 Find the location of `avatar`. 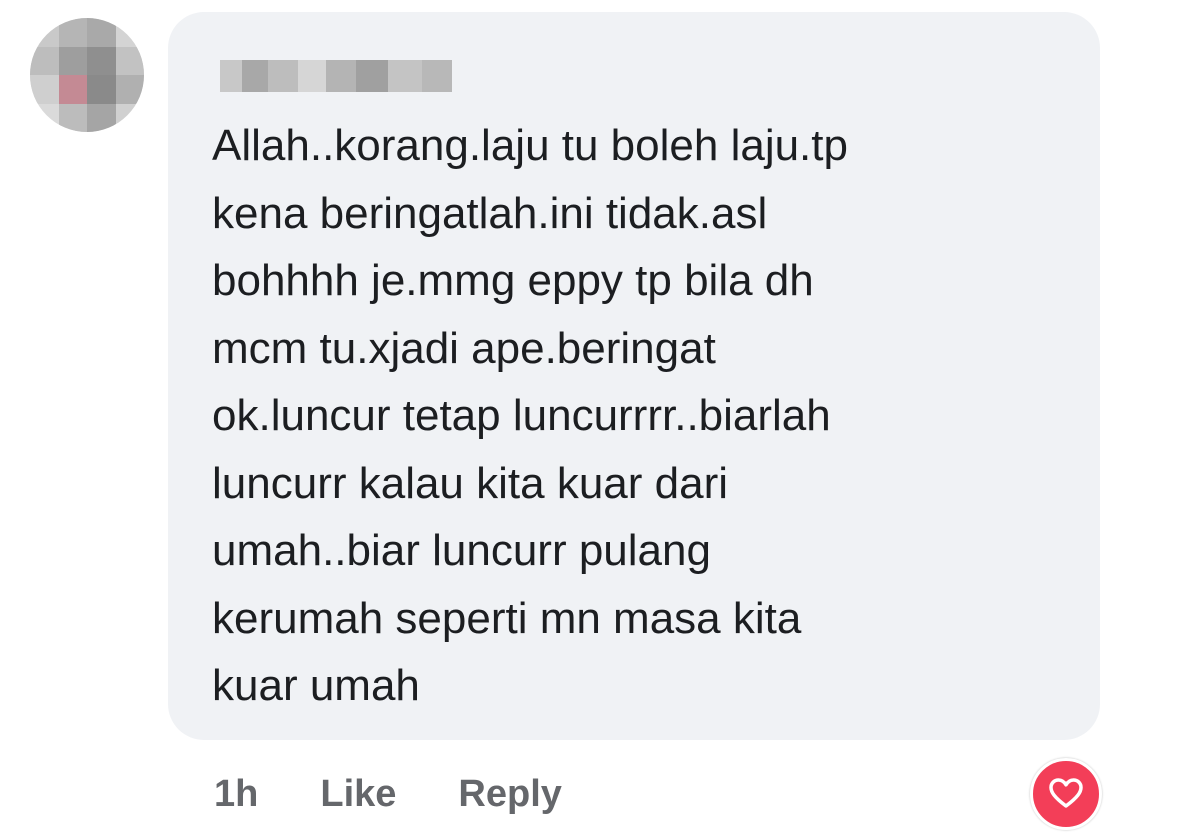

avatar is located at coordinates (87, 75).